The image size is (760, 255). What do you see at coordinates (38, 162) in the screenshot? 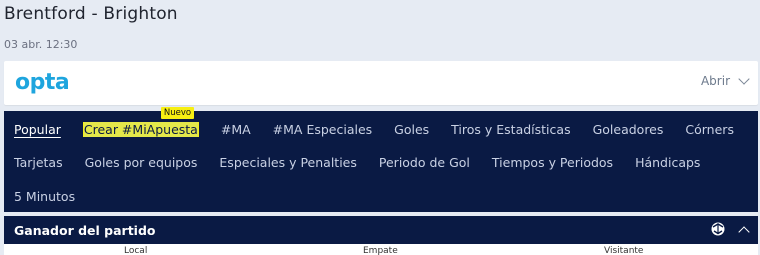
I see `nav-item-tarjetas: Tarjetas` at bounding box center [38, 162].